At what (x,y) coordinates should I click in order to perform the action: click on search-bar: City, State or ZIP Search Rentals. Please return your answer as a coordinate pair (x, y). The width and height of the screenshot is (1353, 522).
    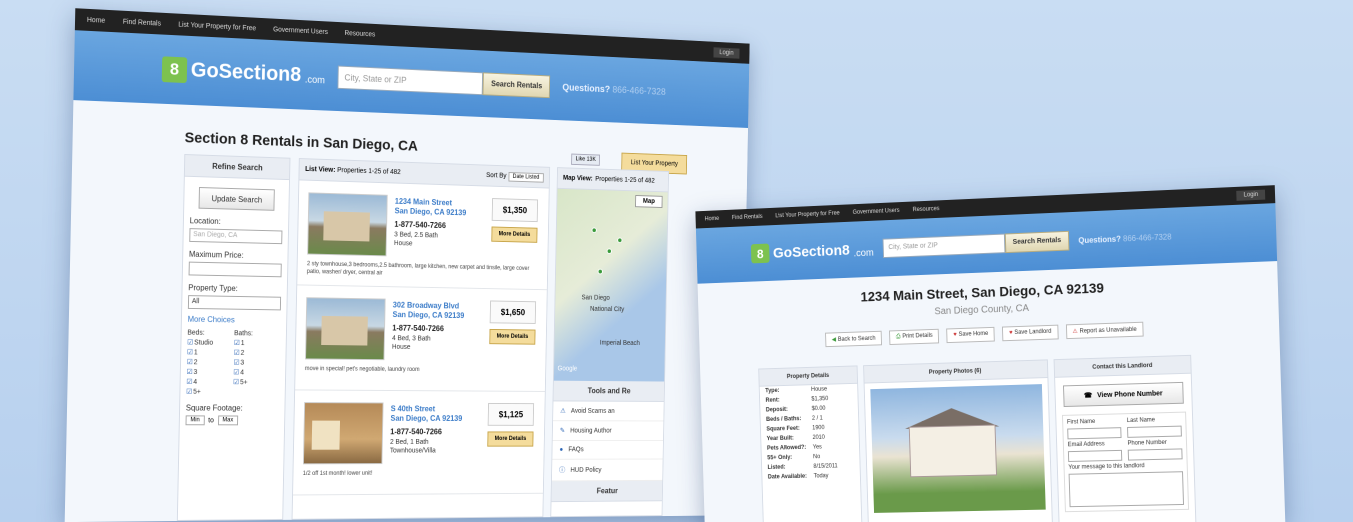
    Looking at the image, I should click on (976, 244).